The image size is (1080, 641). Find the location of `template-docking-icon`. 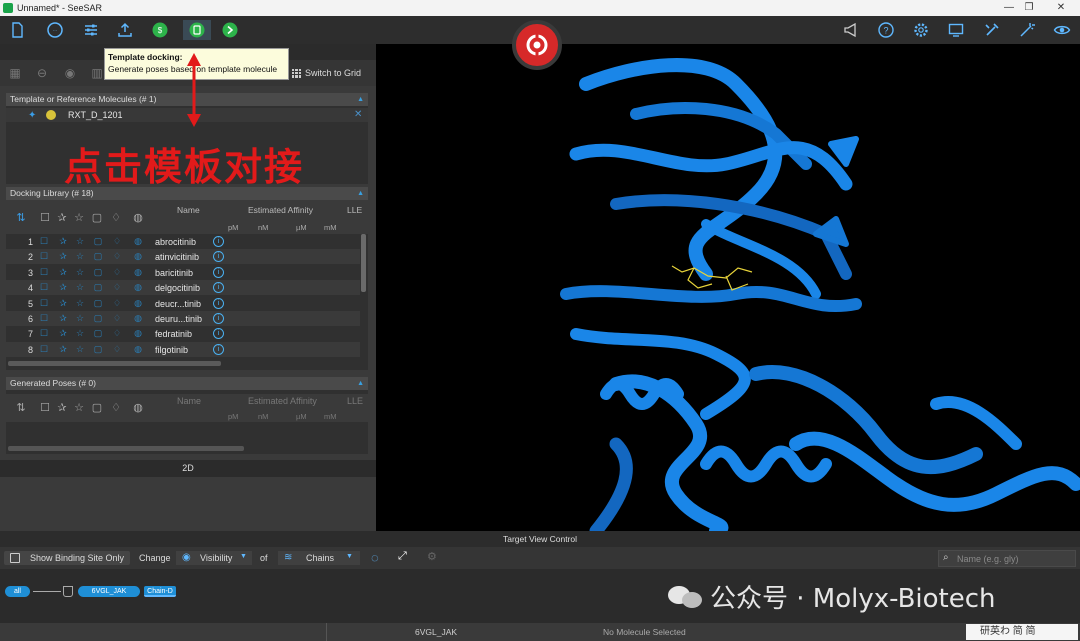

template-docking-icon is located at coordinates (197, 30).